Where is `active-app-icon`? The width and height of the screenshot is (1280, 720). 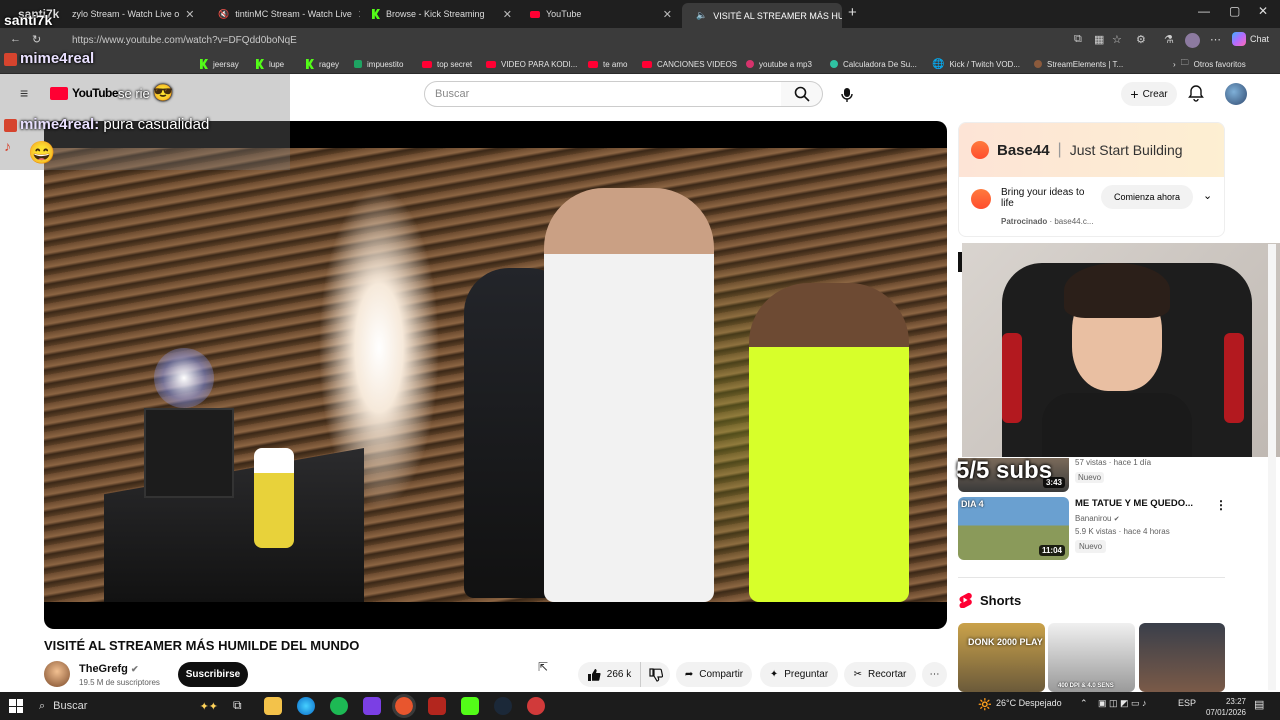 active-app-icon is located at coordinates (404, 706).